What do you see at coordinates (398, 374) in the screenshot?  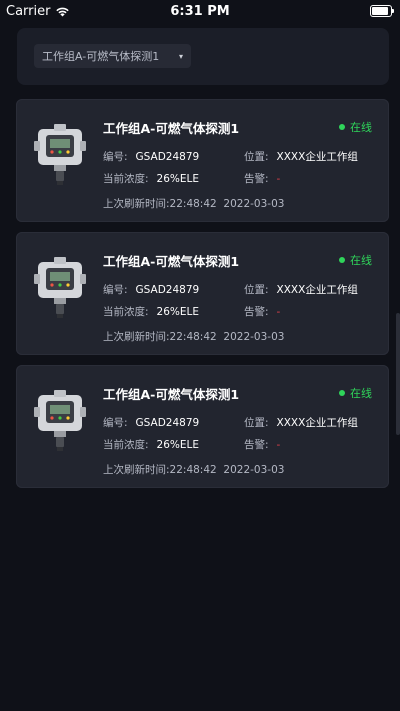 I see `scrollbar` at bounding box center [398, 374].